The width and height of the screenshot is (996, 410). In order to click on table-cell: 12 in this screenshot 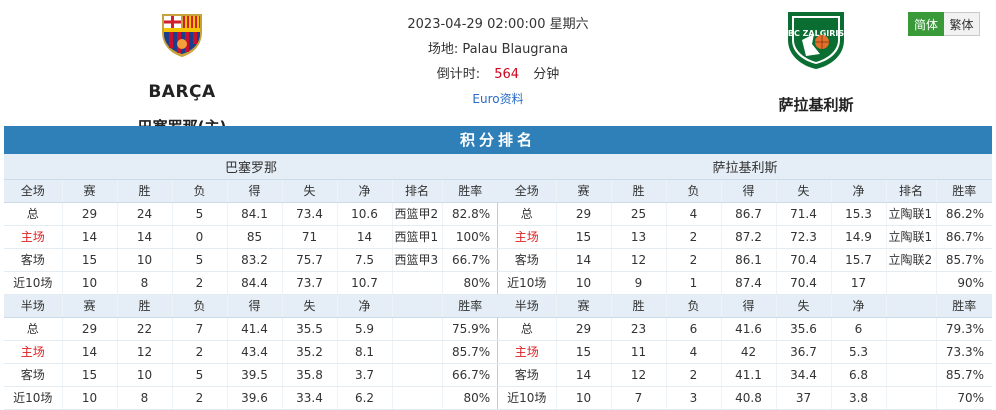, I will do `click(145, 352)`.